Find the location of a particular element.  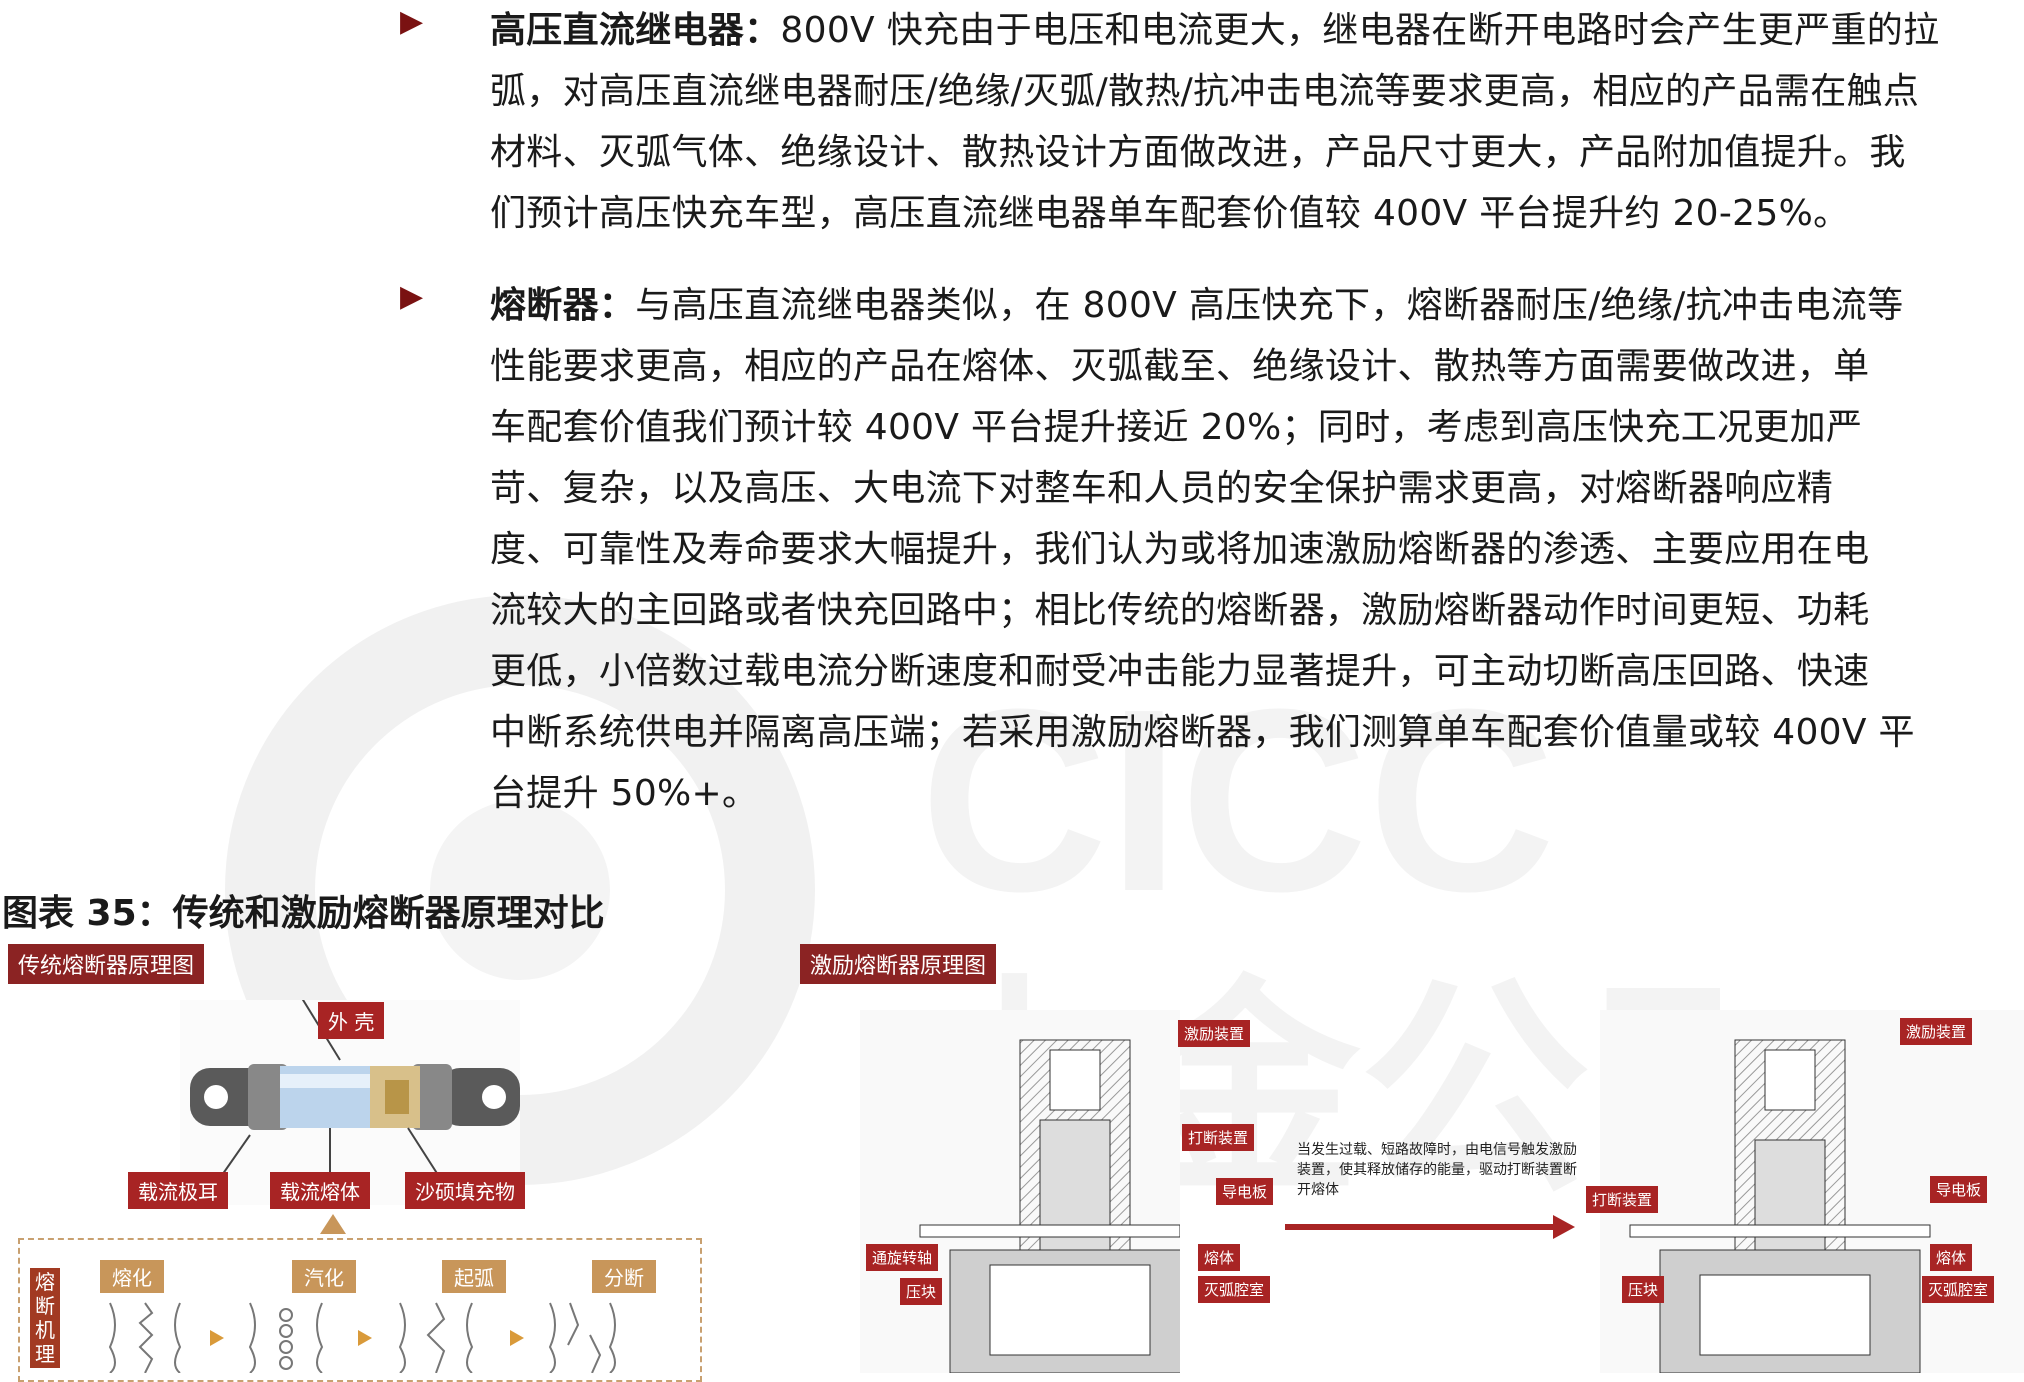

label-sand: 沙硕填充物 is located at coordinates (465, 1190).